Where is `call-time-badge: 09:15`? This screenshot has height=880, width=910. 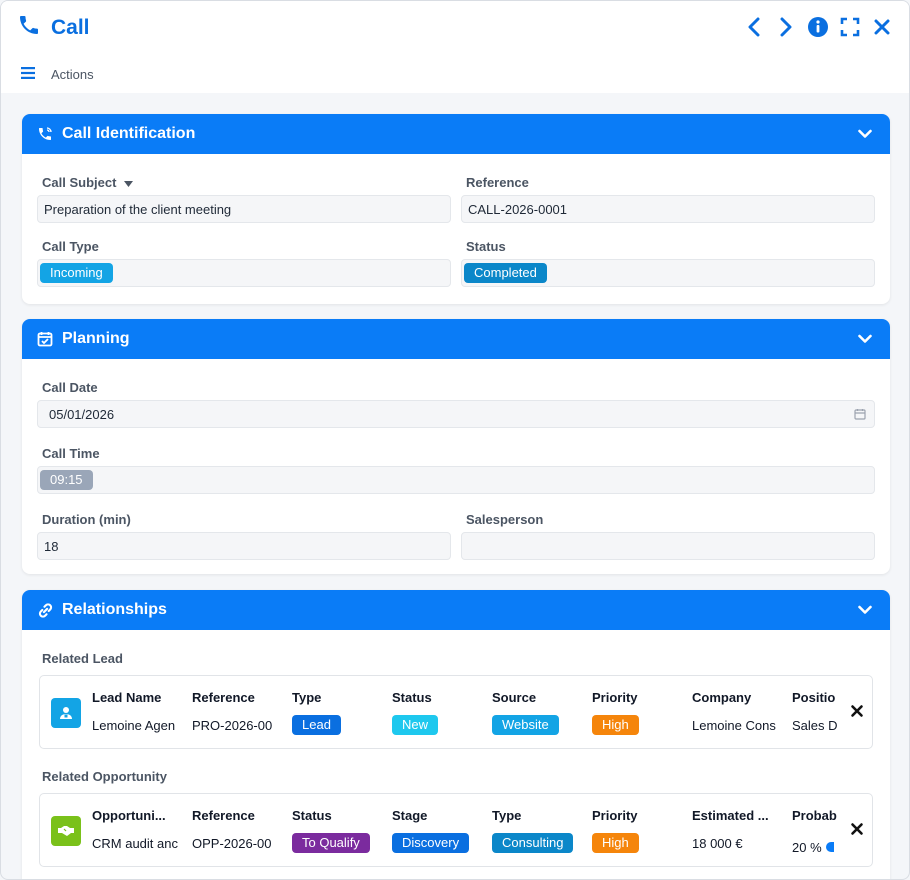
call-time-badge: 09:15 is located at coordinates (66, 480).